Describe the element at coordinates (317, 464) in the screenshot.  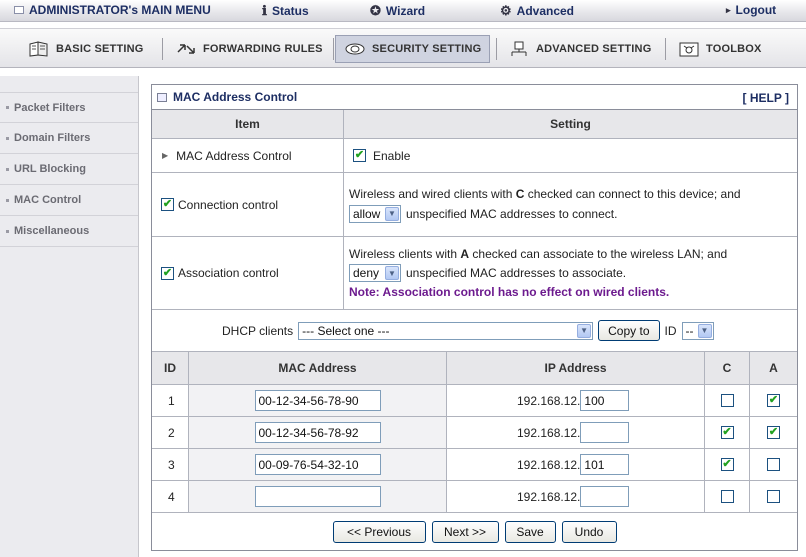
I see `mac-address-input: 00-09-76-54-32-10` at that location.